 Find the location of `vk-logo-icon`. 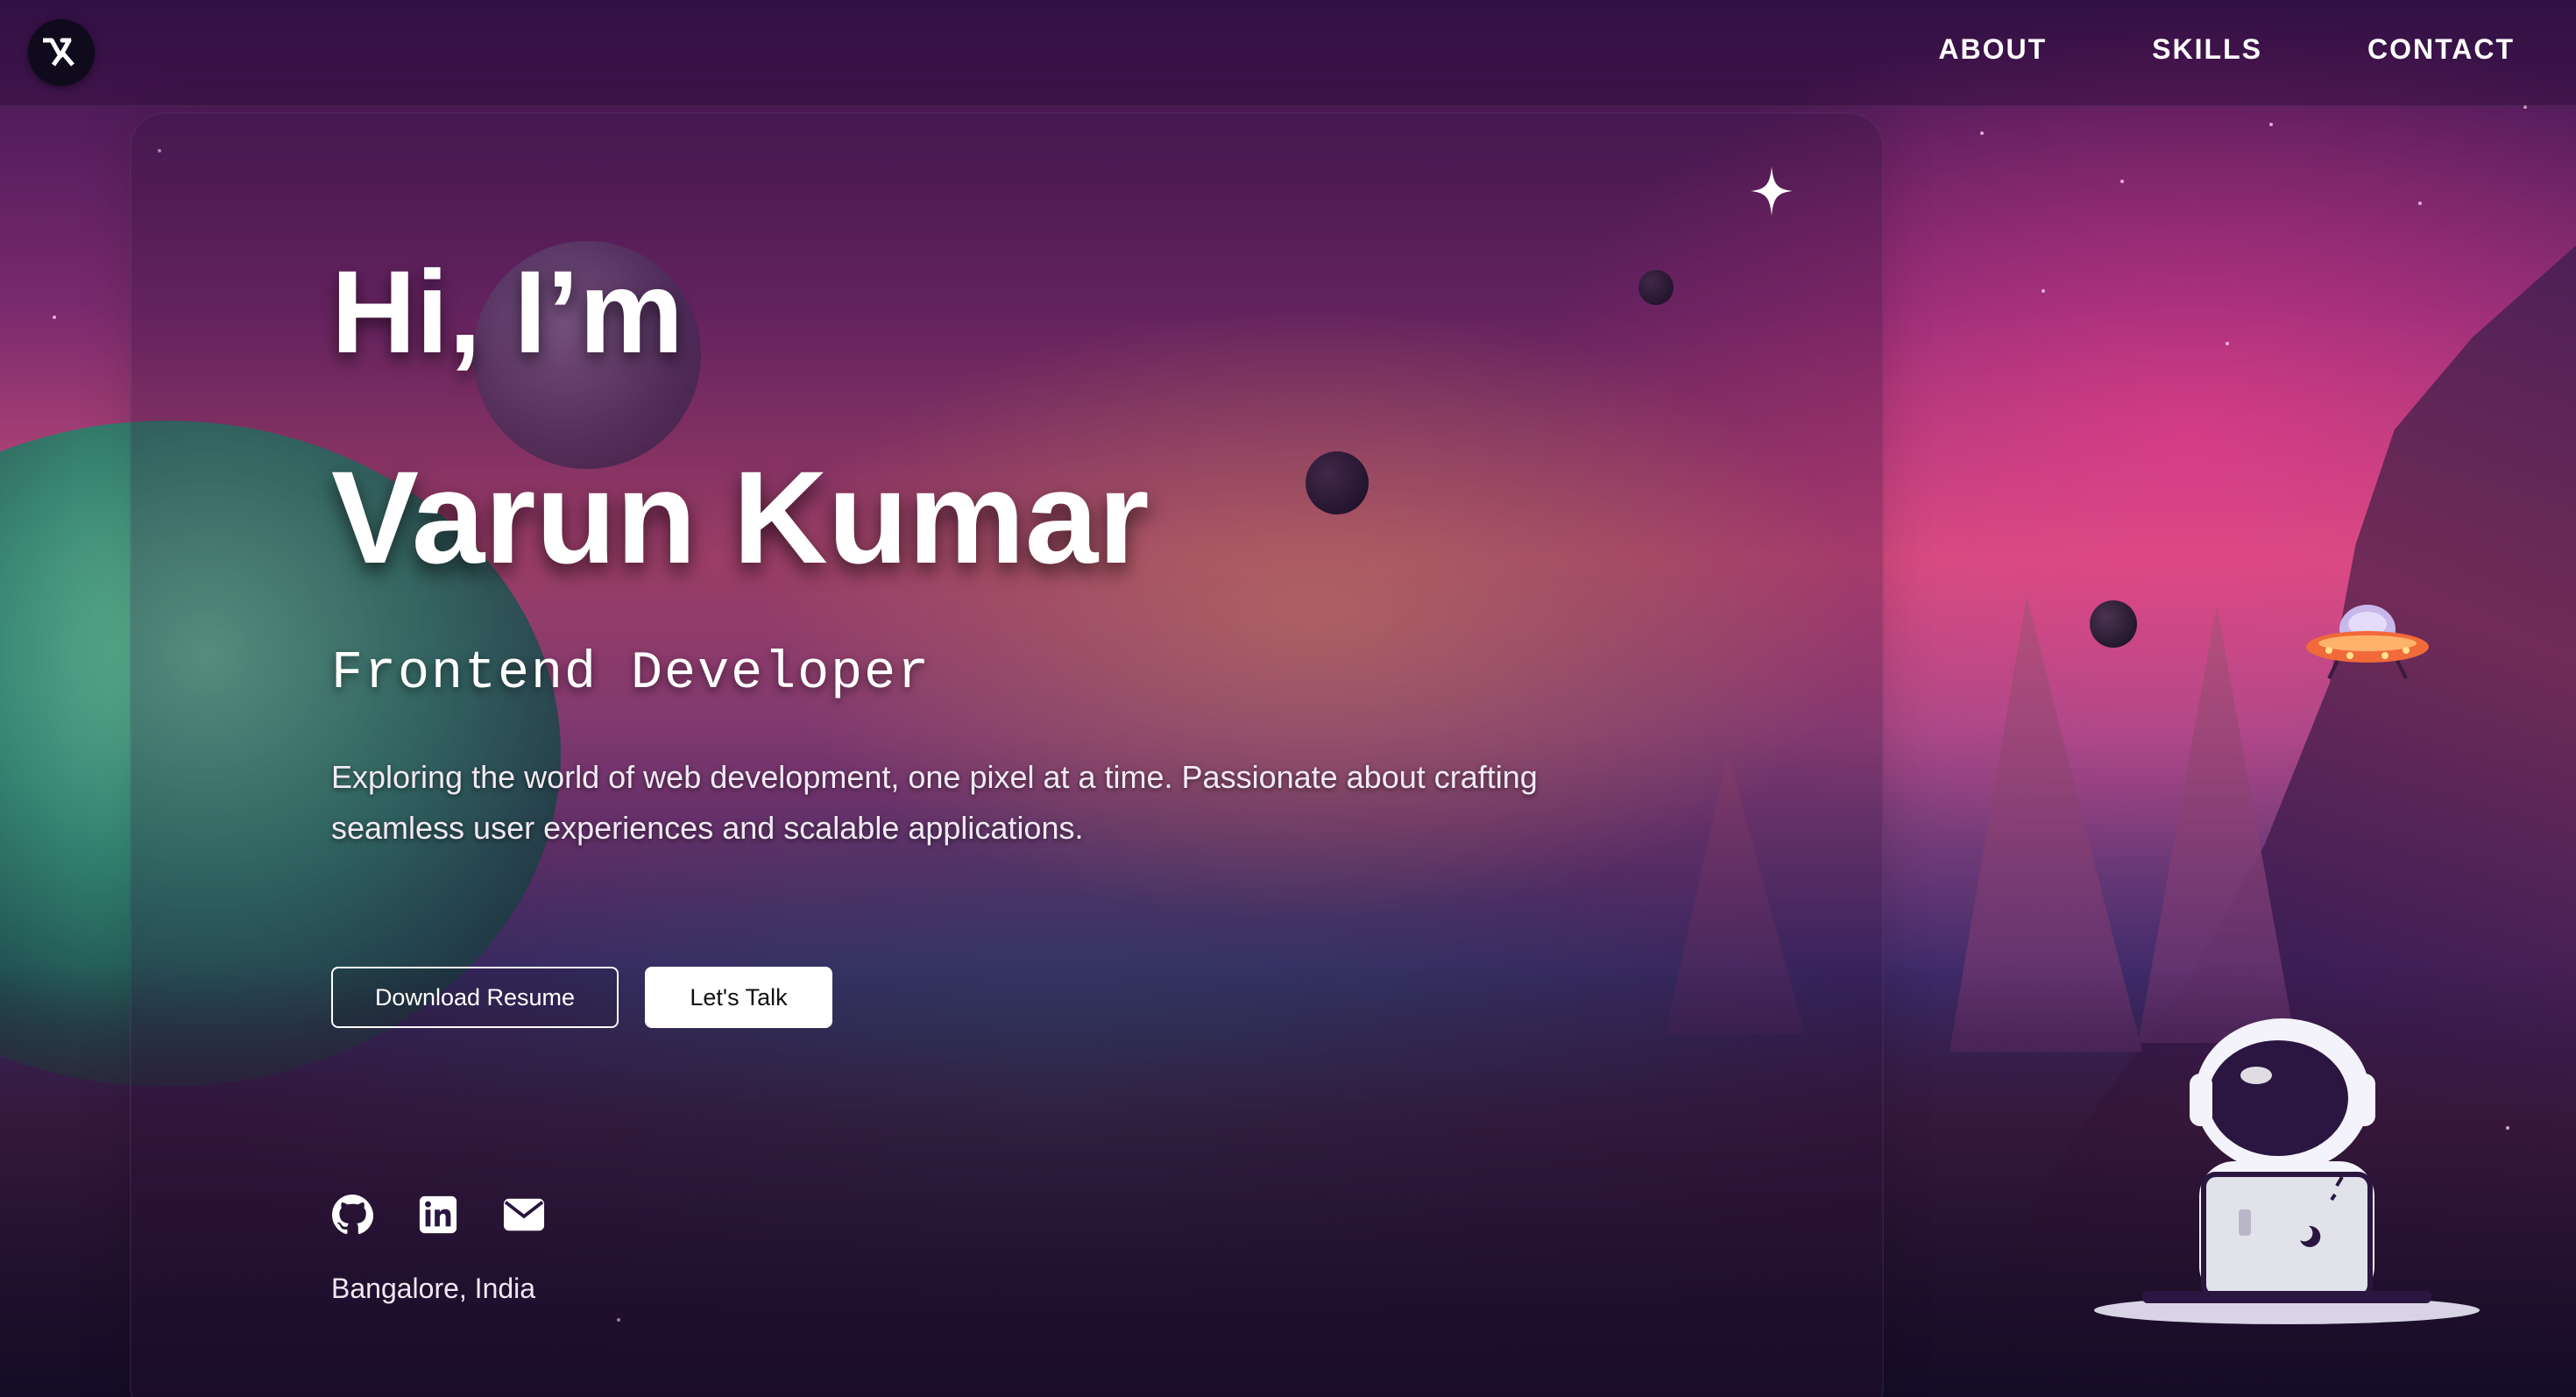

vk-logo-icon is located at coordinates (58, 53).